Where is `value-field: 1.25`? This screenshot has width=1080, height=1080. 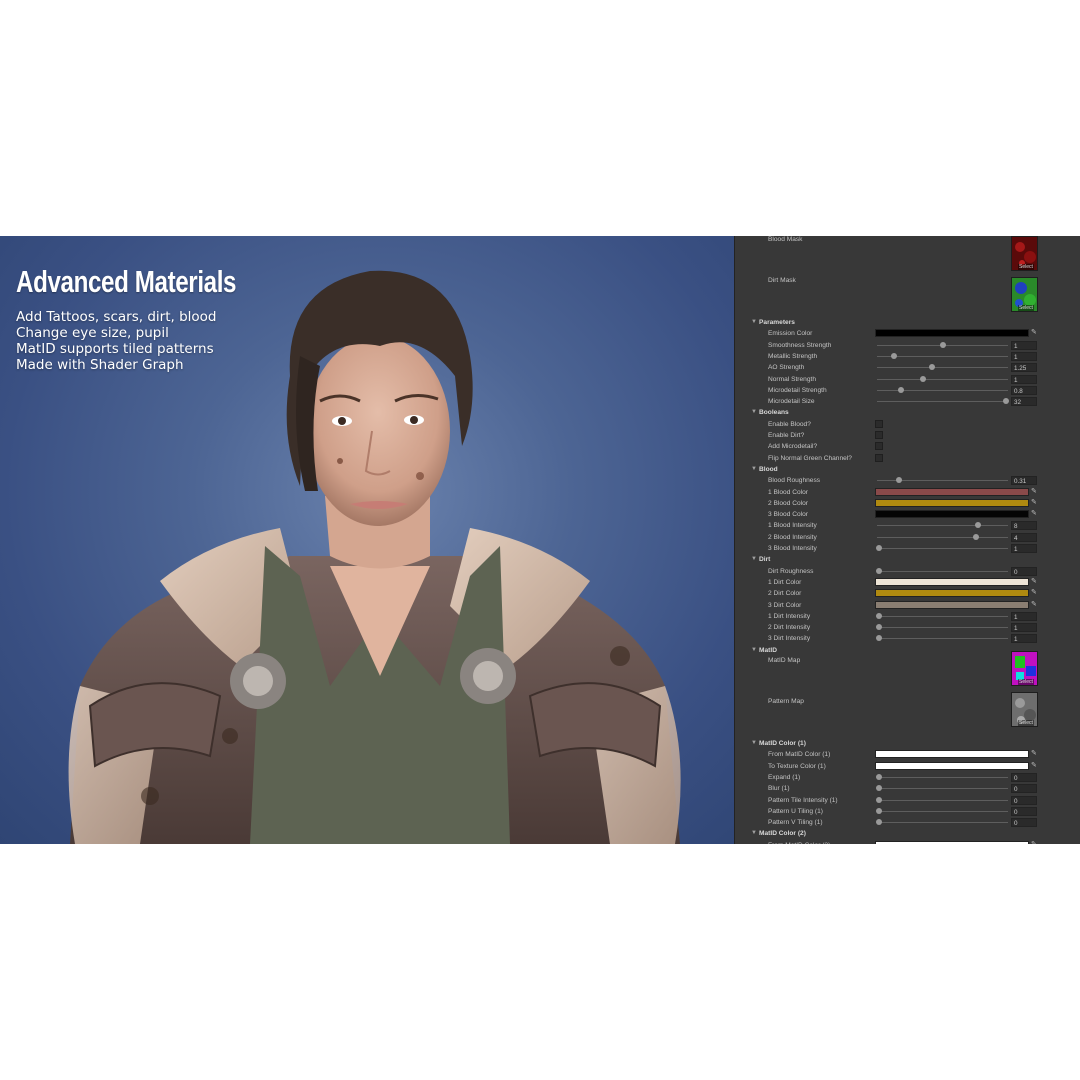 value-field: 1.25 is located at coordinates (1024, 368).